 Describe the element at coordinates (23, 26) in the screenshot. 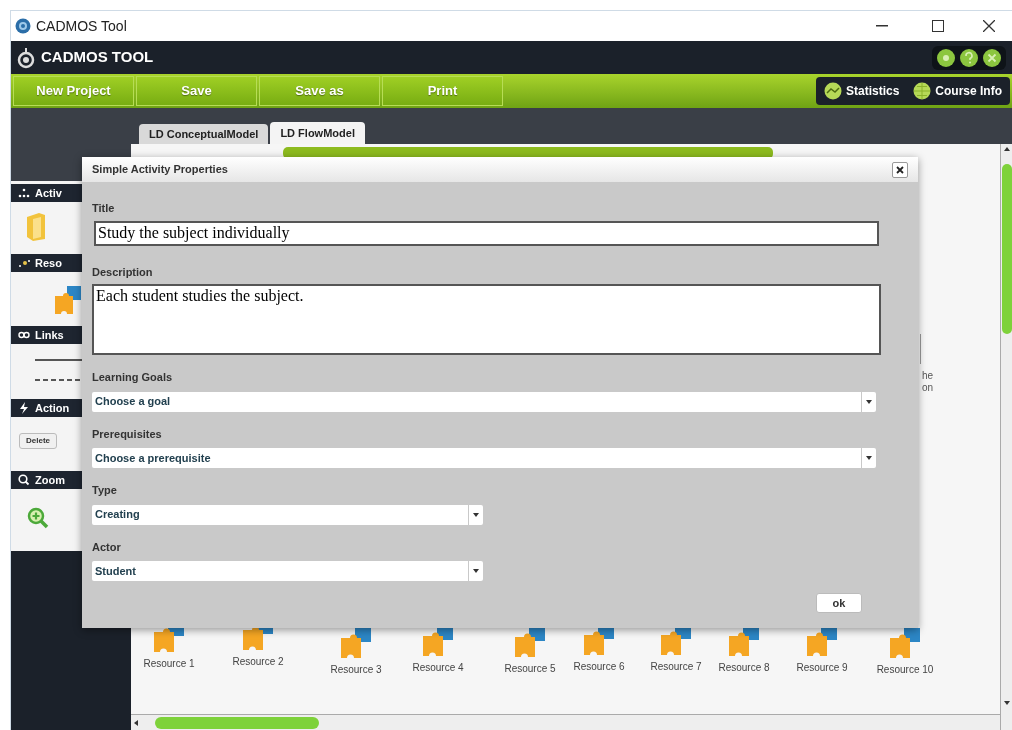

I see `app-icon` at that location.